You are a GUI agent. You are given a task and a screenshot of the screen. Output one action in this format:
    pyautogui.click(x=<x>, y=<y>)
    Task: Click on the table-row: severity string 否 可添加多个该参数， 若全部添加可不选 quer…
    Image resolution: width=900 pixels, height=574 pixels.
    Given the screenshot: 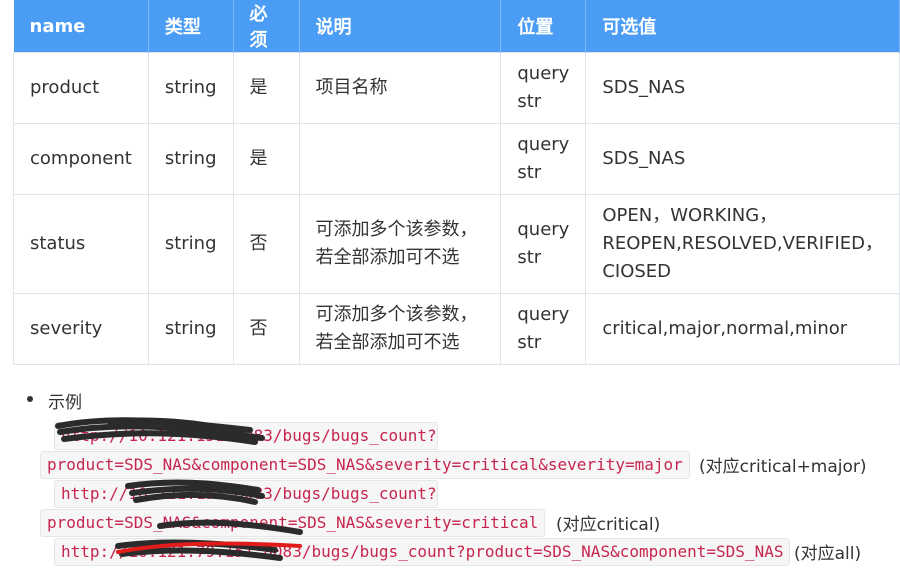 What is the action you would take?
    pyautogui.click(x=456, y=329)
    